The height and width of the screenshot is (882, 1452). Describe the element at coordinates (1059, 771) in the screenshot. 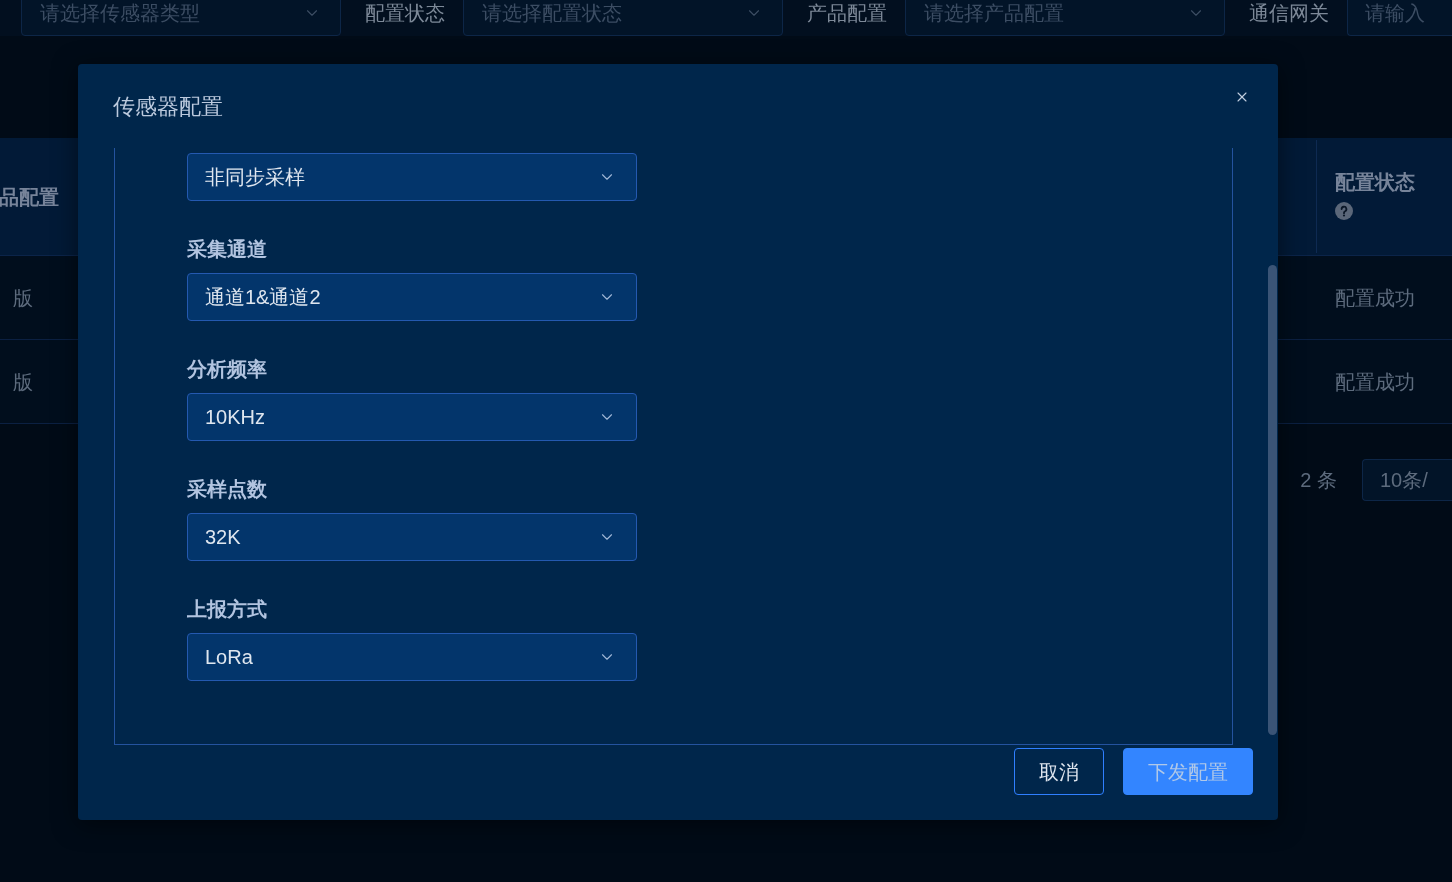

I see `cancel-button: 取消` at that location.